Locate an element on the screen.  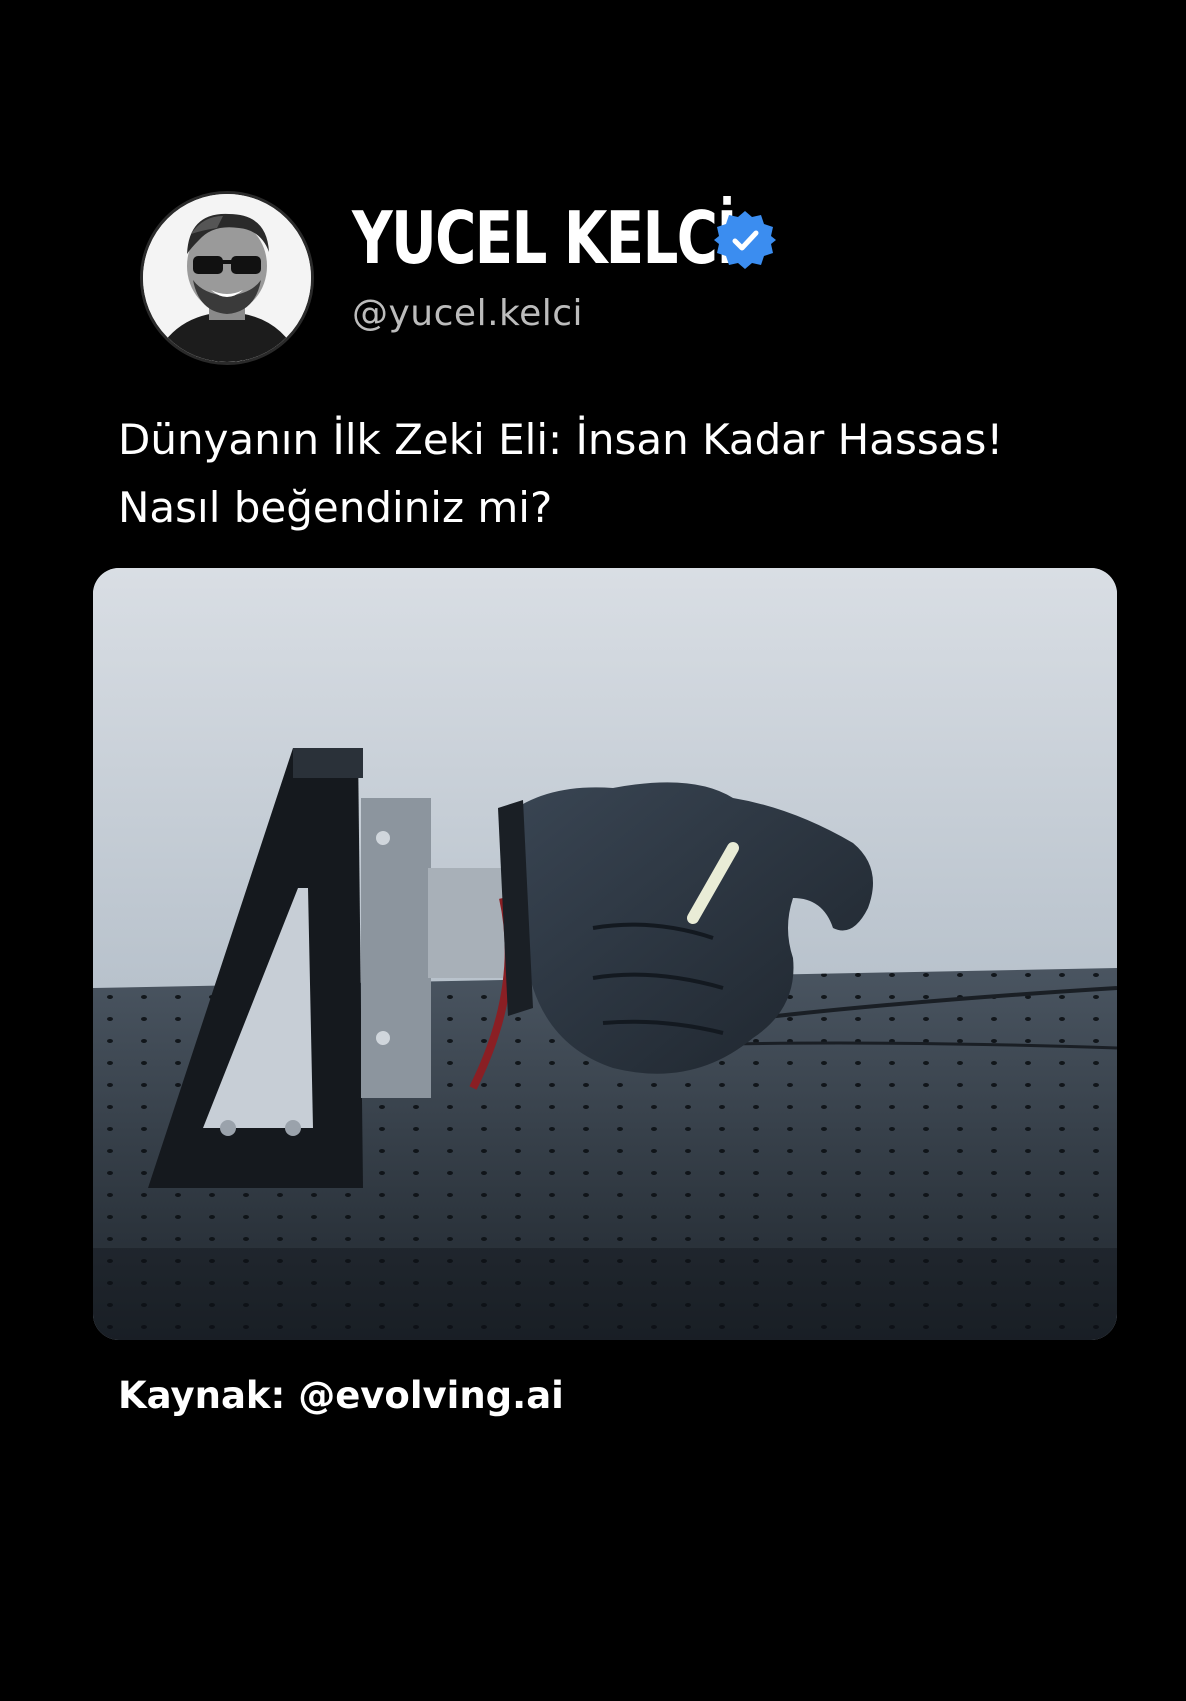
avatar-photo is located at coordinates (227, 278).